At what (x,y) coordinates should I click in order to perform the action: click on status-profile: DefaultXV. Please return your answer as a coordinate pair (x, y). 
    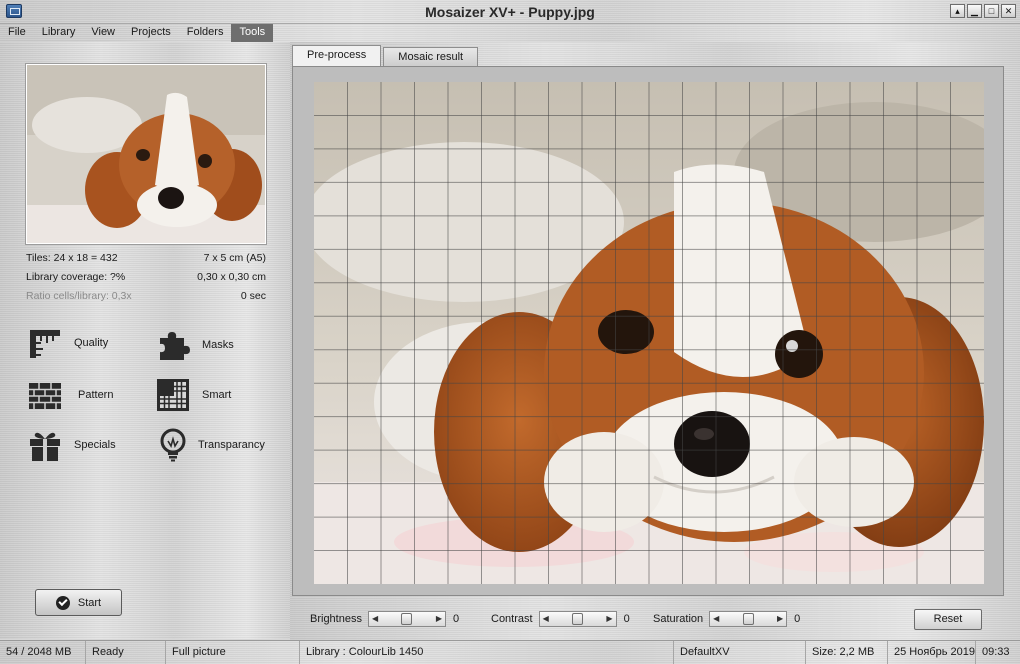
    Looking at the image, I should click on (740, 652).